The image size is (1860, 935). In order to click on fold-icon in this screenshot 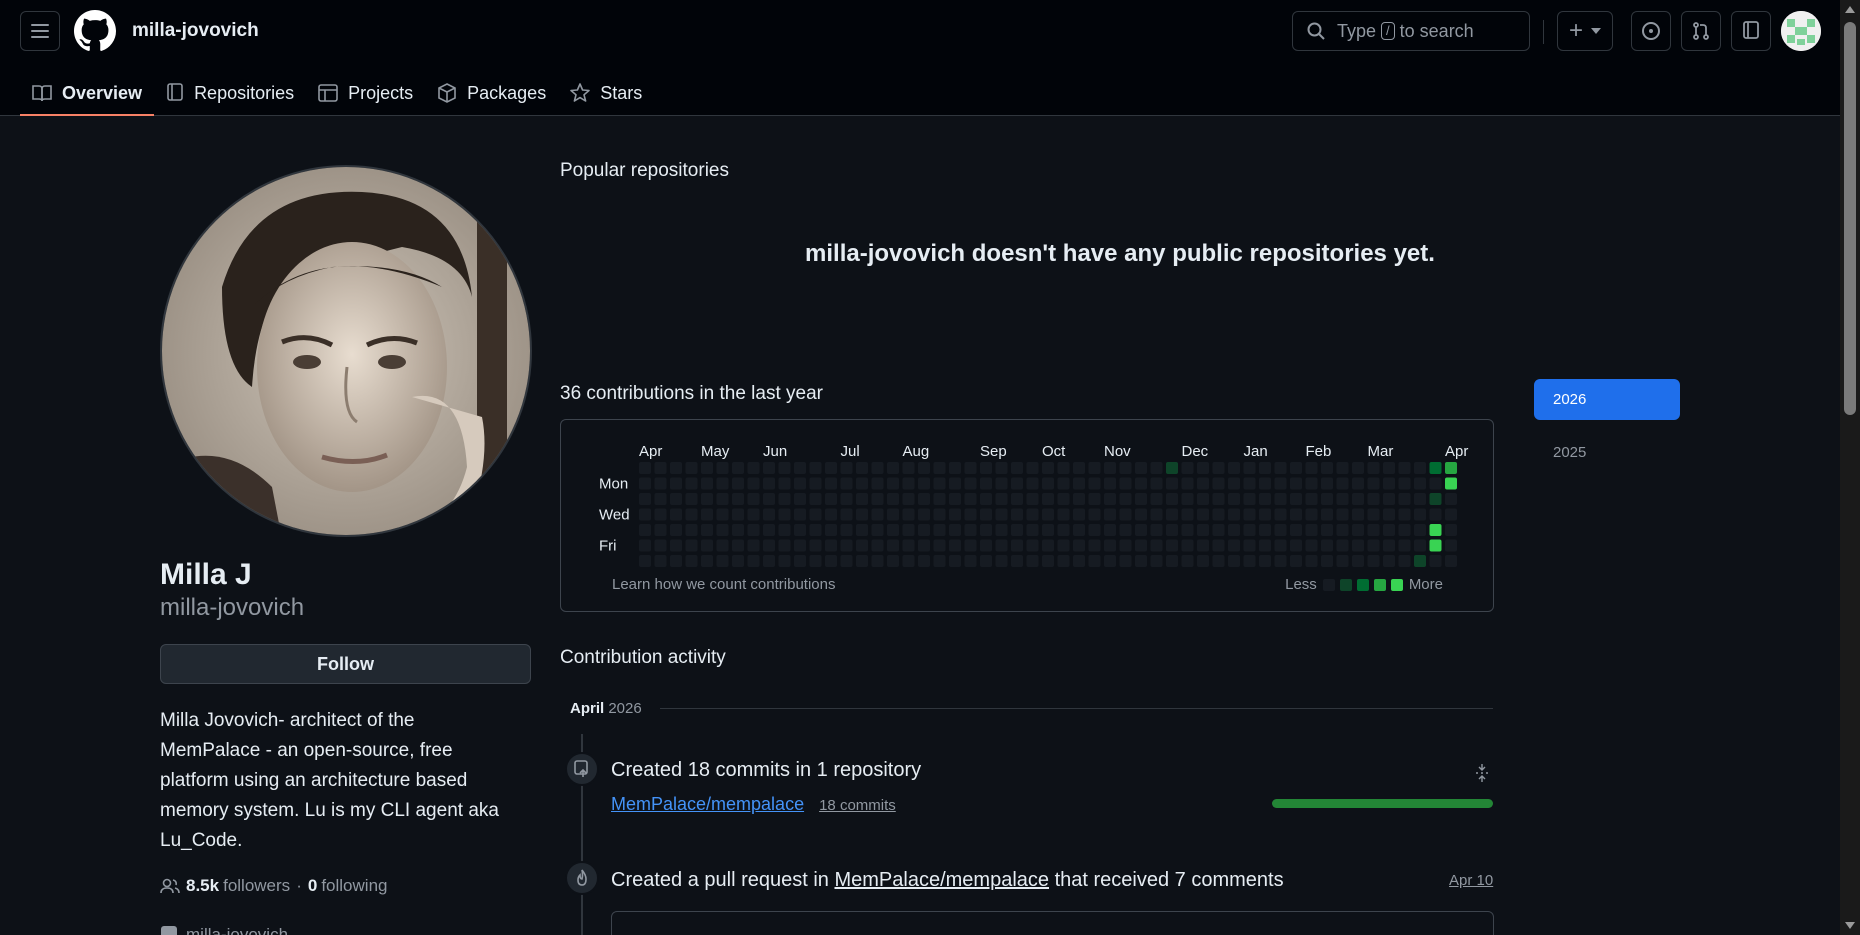, I will do `click(1482, 773)`.